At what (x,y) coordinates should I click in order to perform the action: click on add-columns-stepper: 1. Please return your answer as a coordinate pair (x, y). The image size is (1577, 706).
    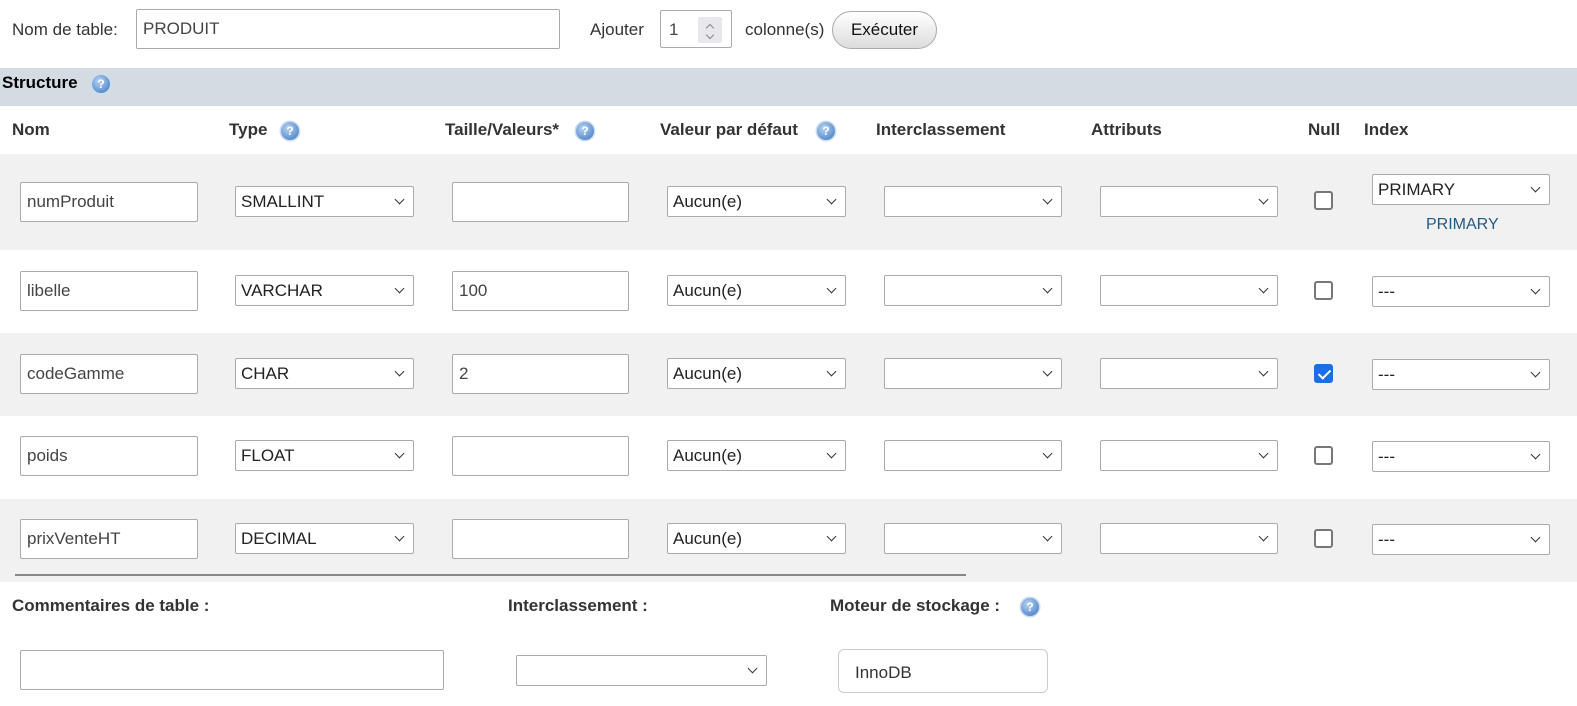
    Looking at the image, I should click on (696, 29).